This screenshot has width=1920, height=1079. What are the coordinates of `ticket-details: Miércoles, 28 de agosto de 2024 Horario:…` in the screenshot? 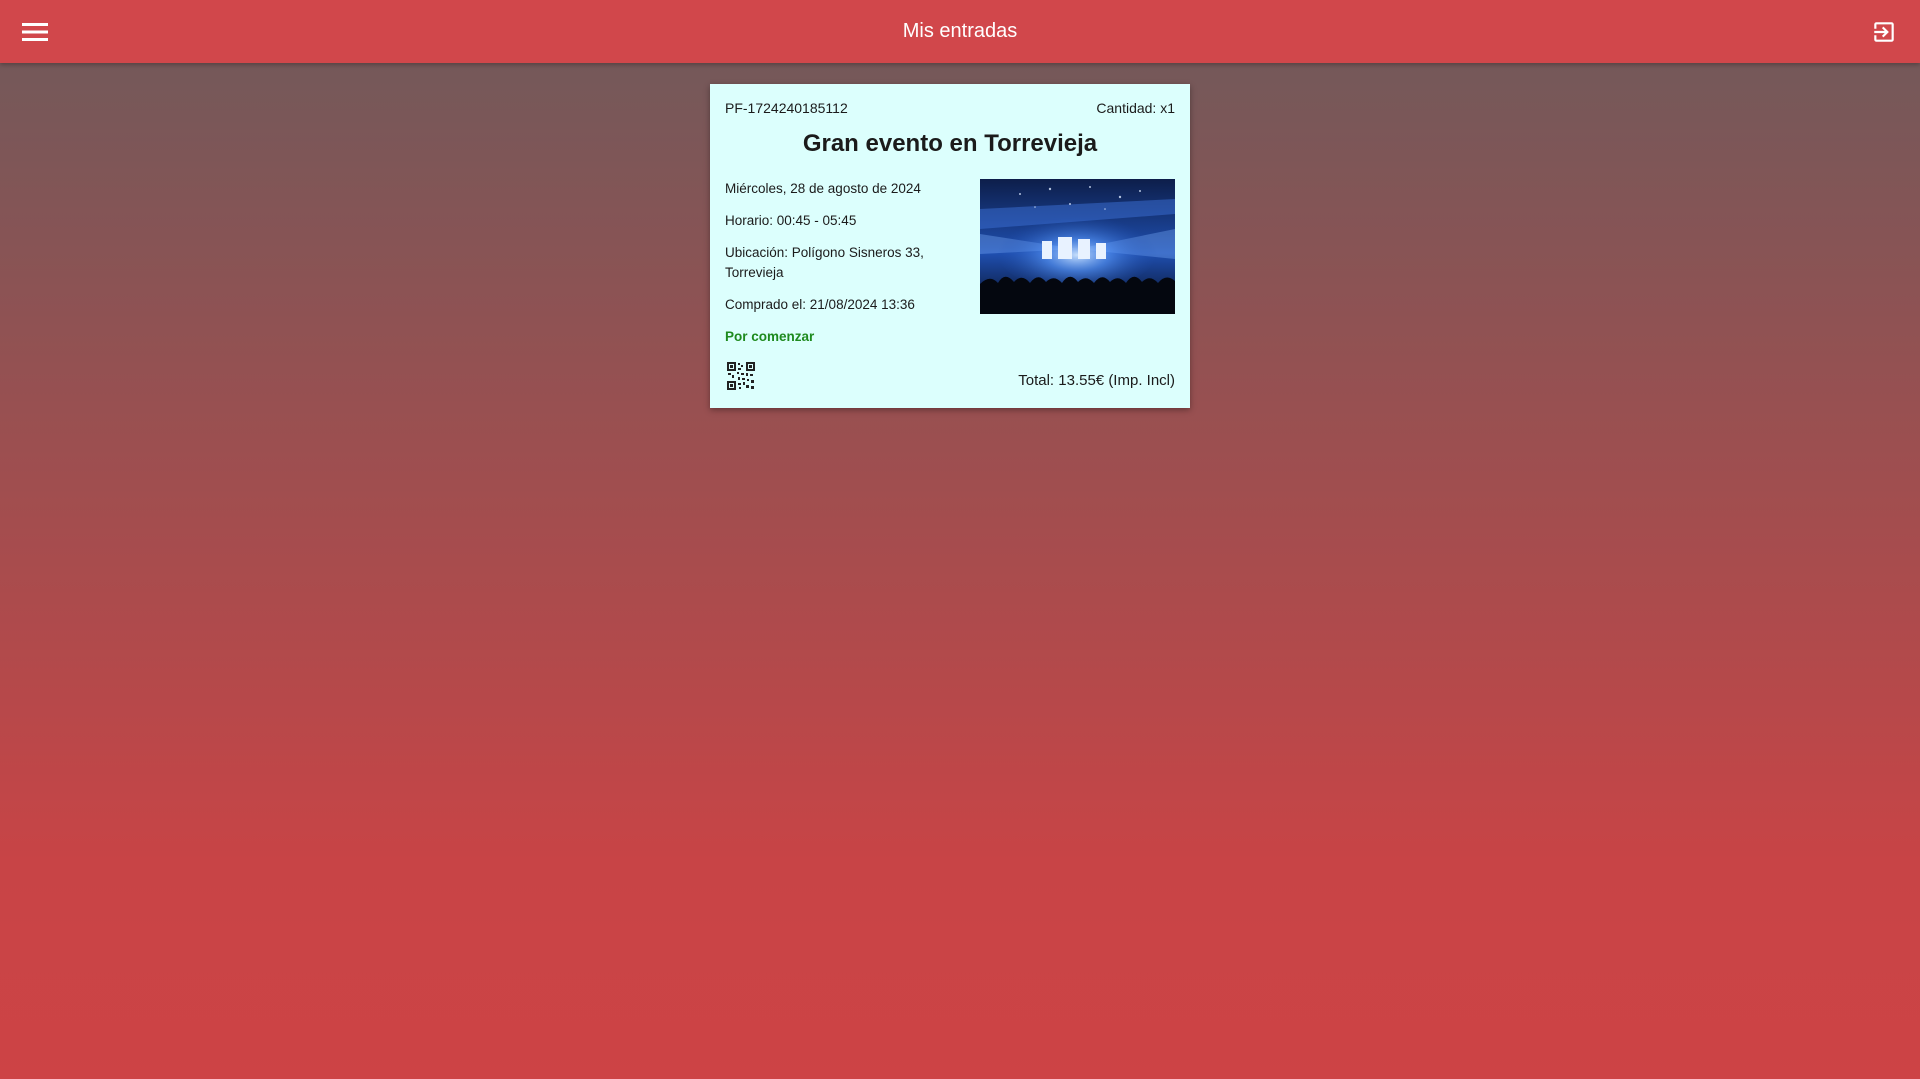 It's located at (840, 269).